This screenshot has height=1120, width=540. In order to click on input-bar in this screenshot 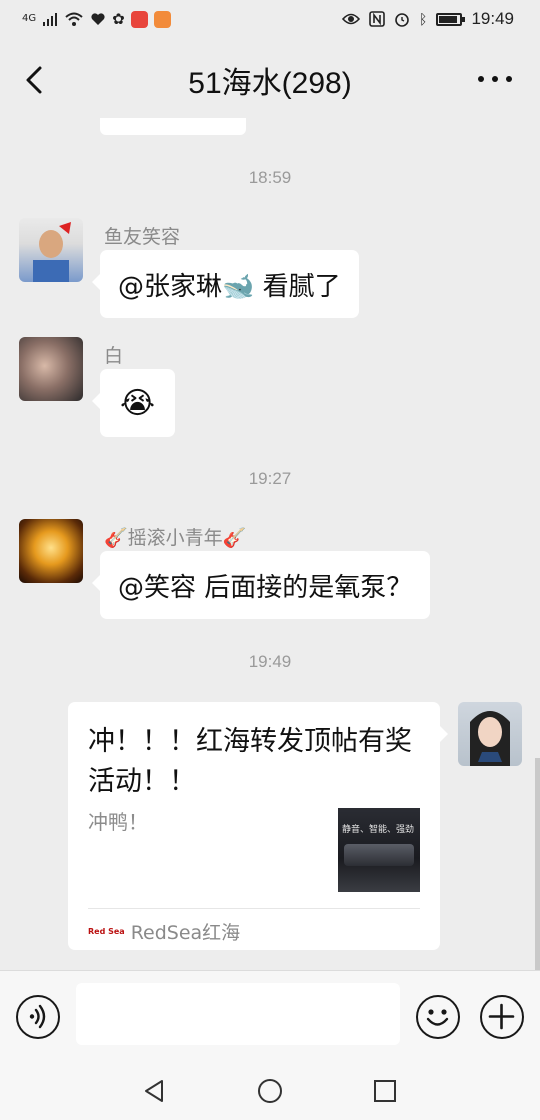, I will do `click(270, 1016)`.